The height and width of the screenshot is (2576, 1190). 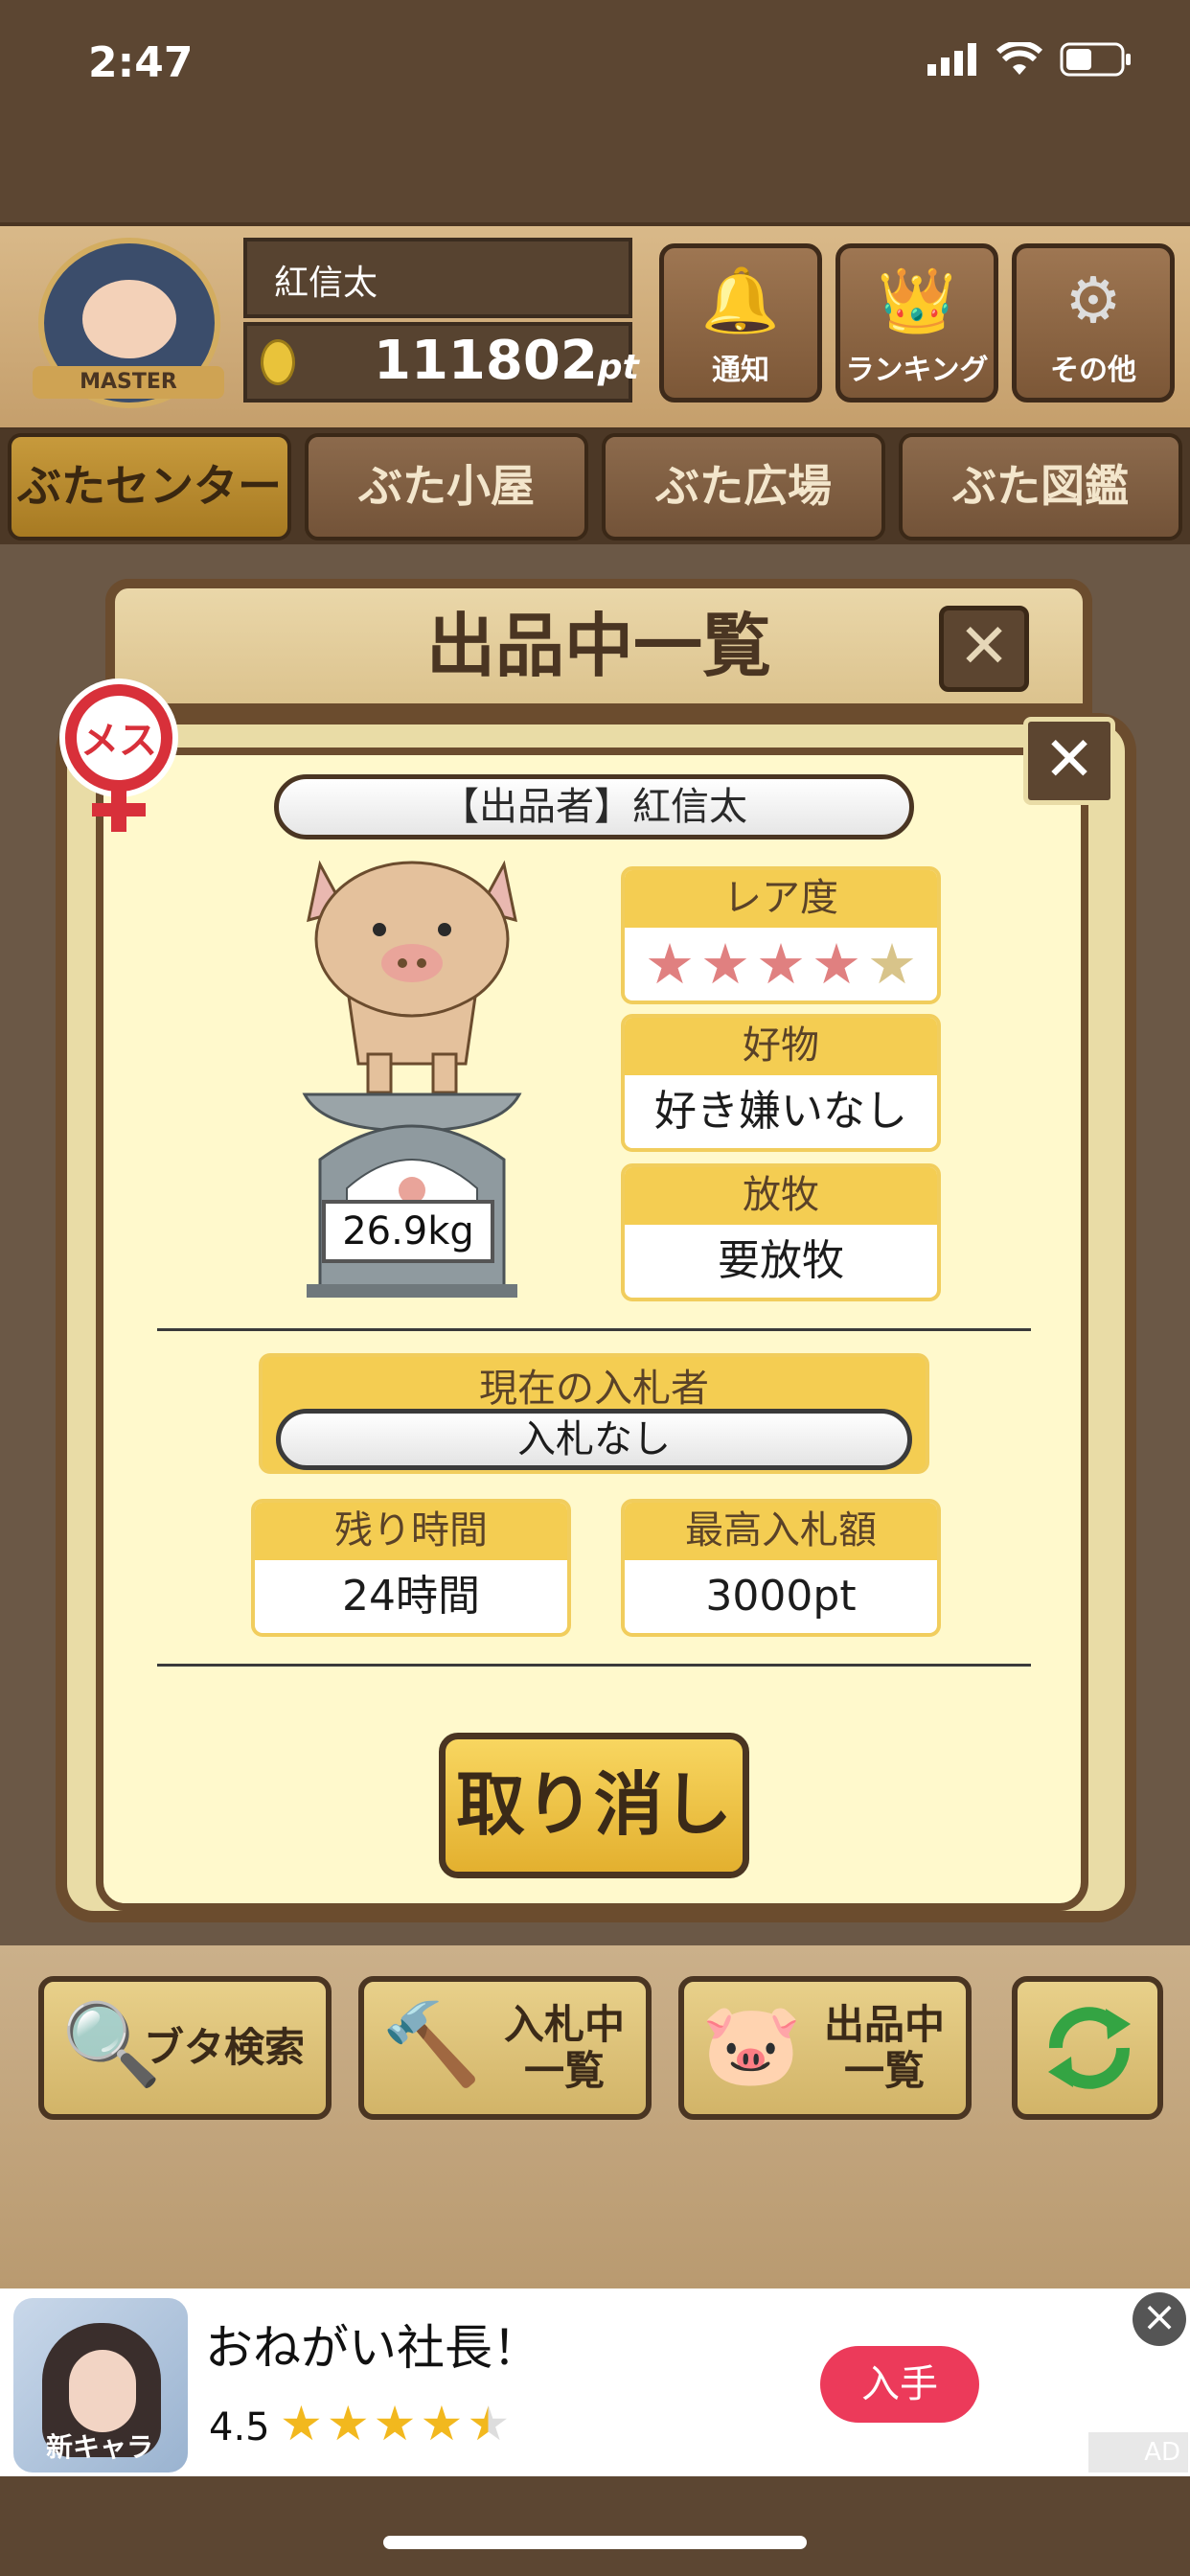 What do you see at coordinates (408, 1231) in the screenshot?
I see `weight-display: 26.9kg` at bounding box center [408, 1231].